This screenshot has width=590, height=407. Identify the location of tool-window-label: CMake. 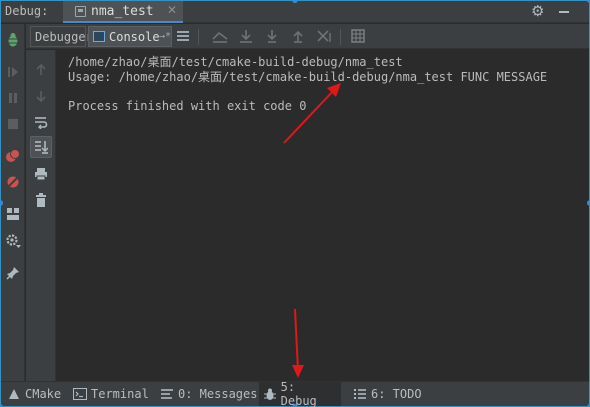
(43, 394).